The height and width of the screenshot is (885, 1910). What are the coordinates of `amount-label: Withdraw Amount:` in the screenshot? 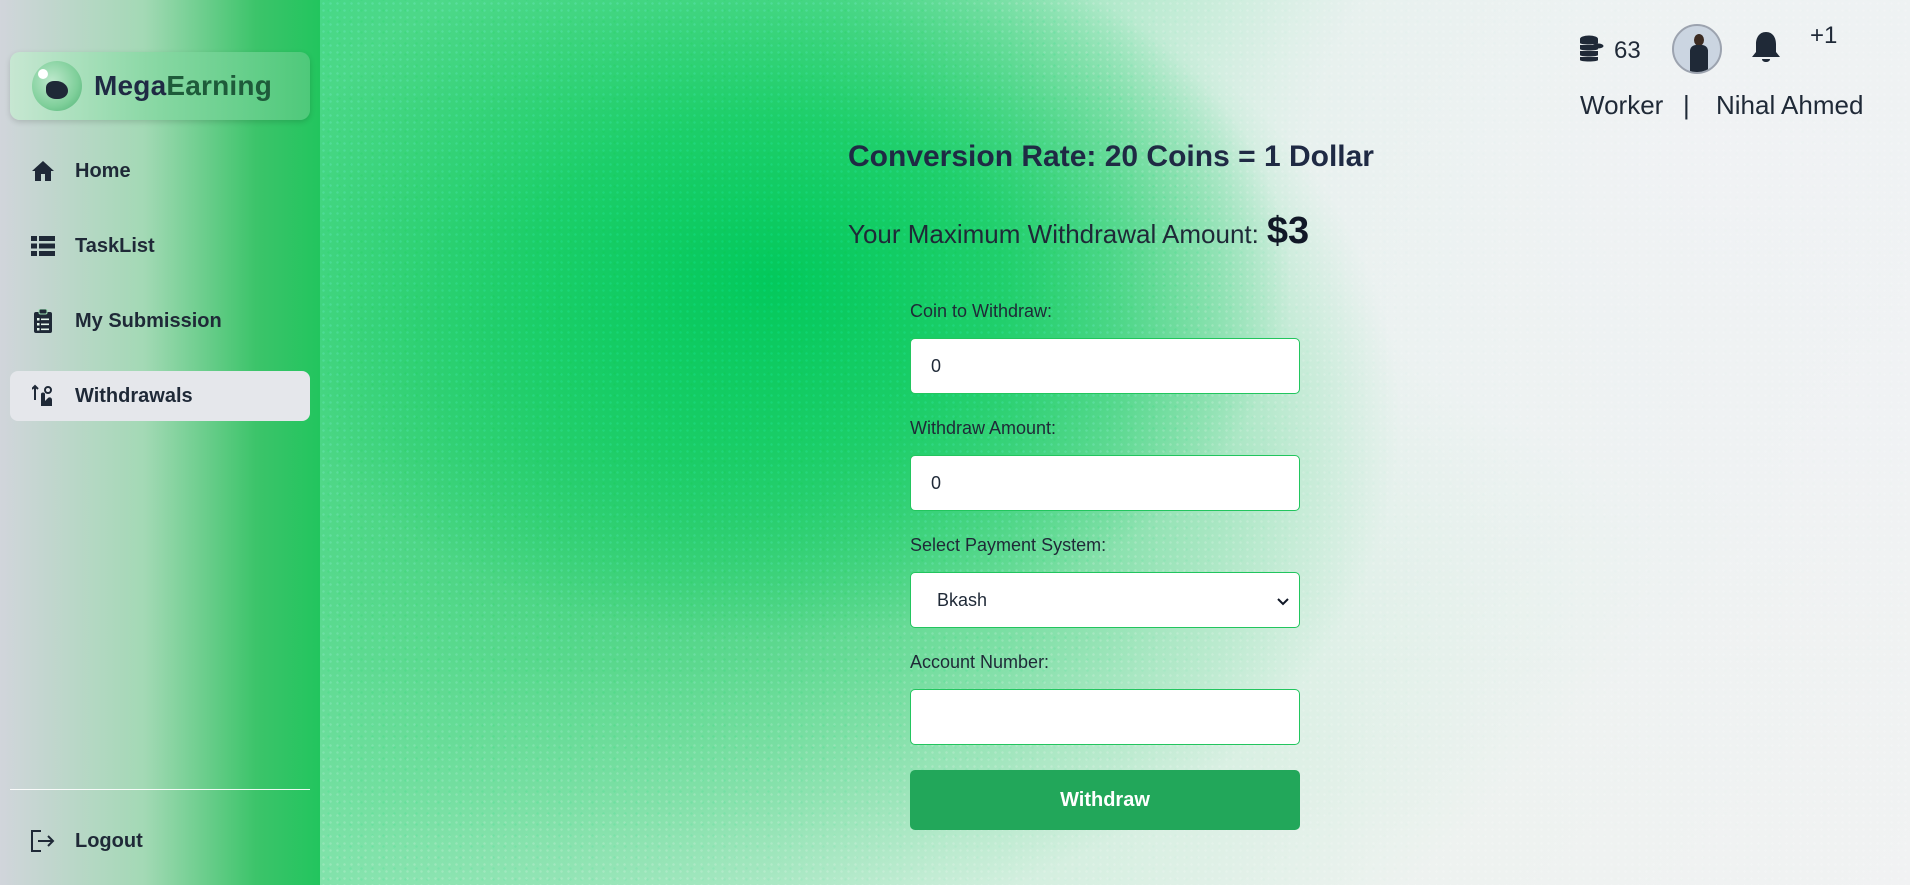 It's located at (983, 428).